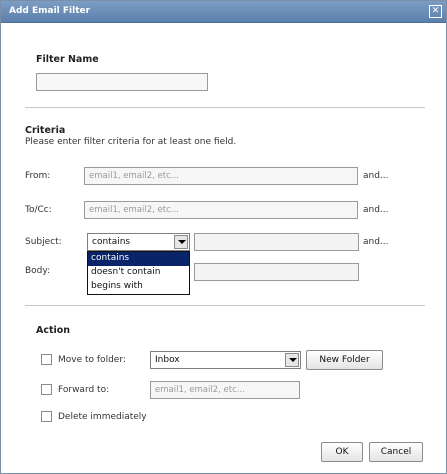  I want to click on folder-select: Inbox, so click(225, 360).